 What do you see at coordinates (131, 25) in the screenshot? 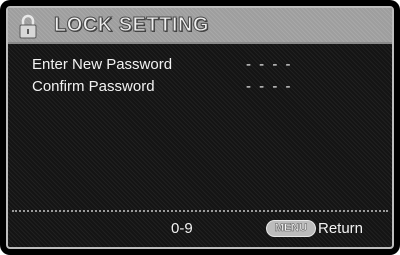
I see `page-title: LOCK SETTING` at bounding box center [131, 25].